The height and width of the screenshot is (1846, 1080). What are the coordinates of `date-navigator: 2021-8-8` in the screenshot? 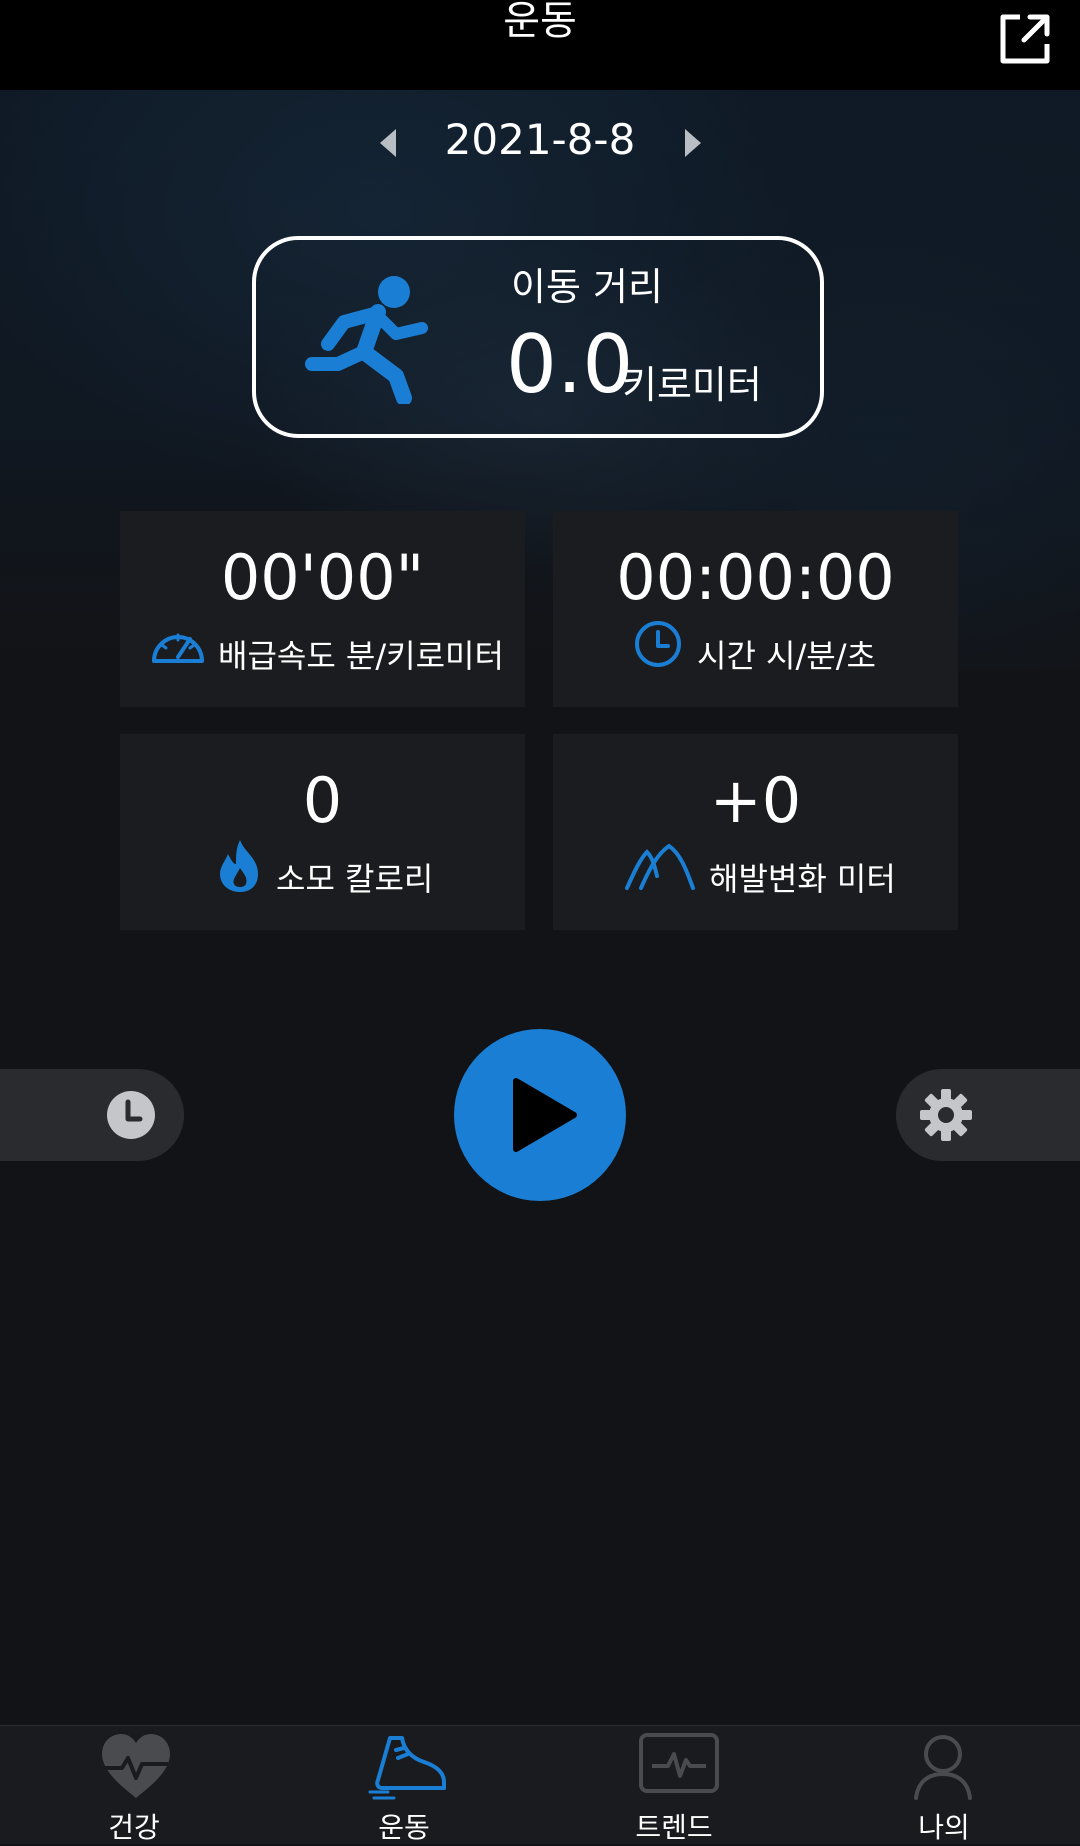 It's located at (540, 145).